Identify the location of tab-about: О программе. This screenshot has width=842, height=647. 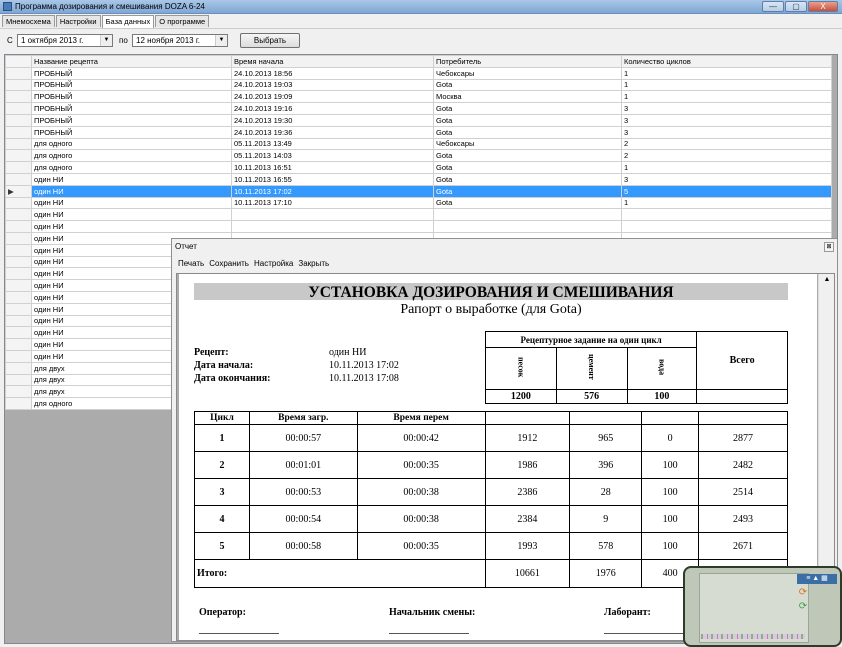
(182, 21).